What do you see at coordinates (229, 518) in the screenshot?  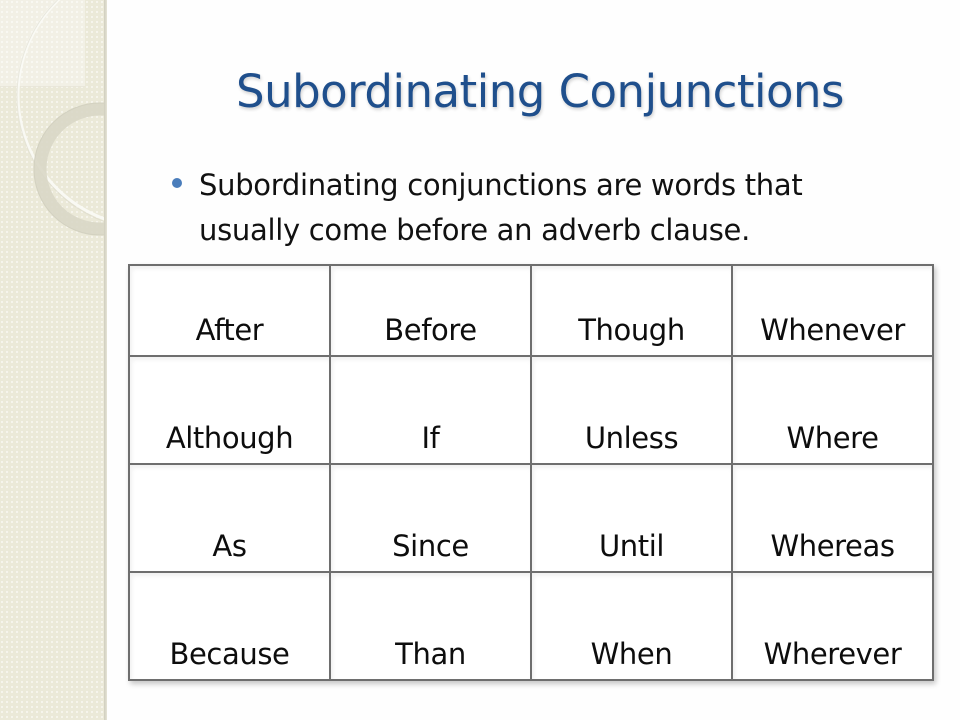 I see `table-cell: As` at bounding box center [229, 518].